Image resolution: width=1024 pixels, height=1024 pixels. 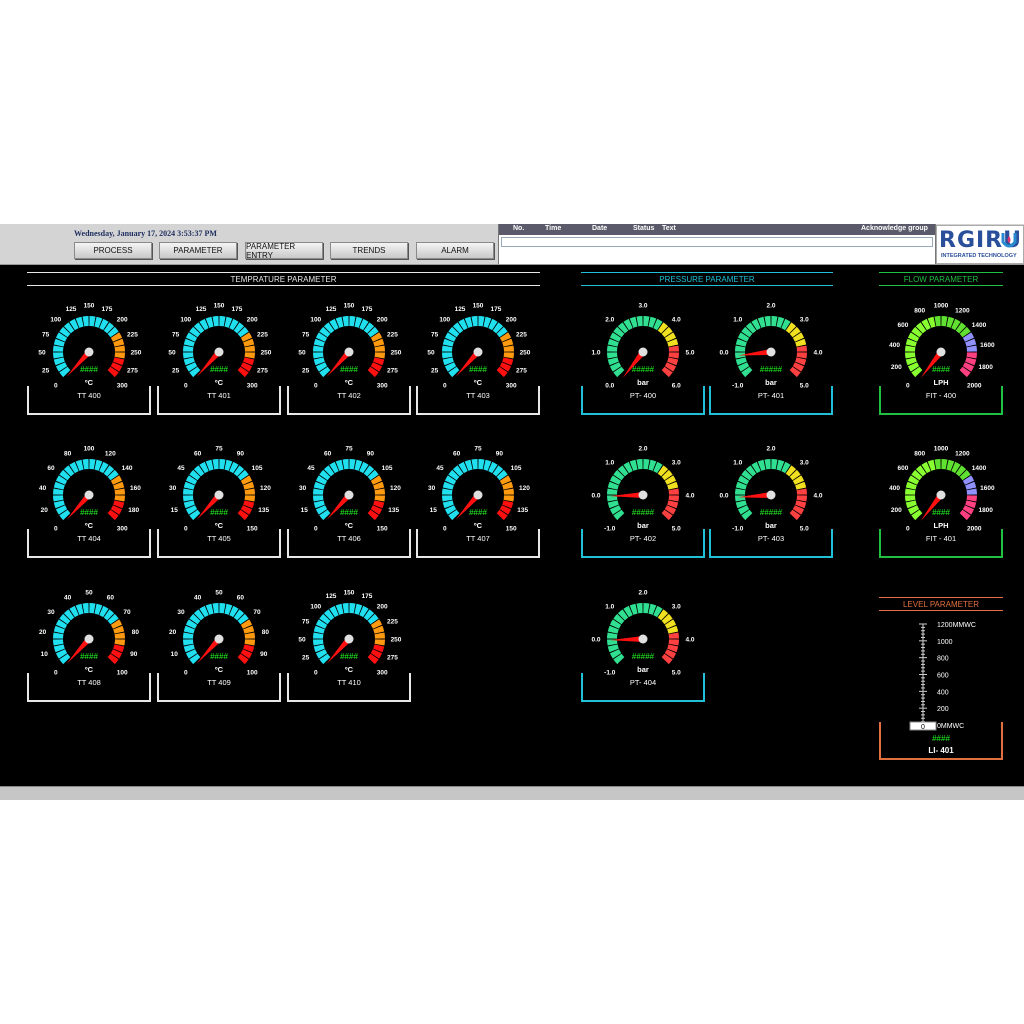 What do you see at coordinates (135, 488) in the screenshot?
I see `scale-label: 160` at bounding box center [135, 488].